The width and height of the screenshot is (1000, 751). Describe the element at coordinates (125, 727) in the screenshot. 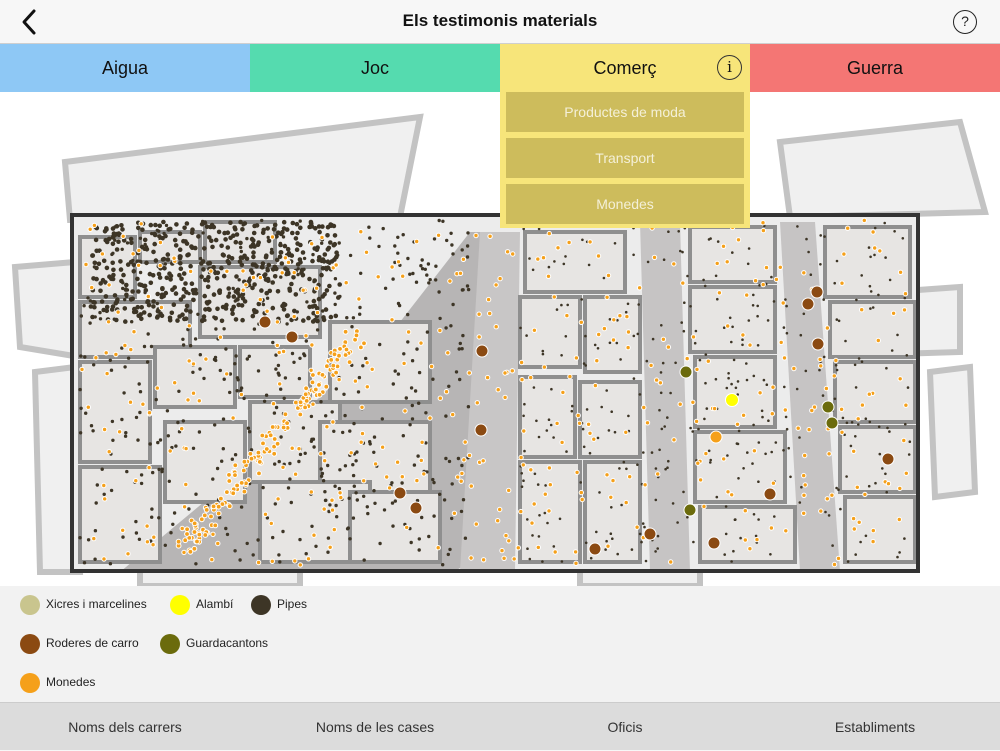

I see `noms-dels-carrers-button: Noms dels carrers` at that location.